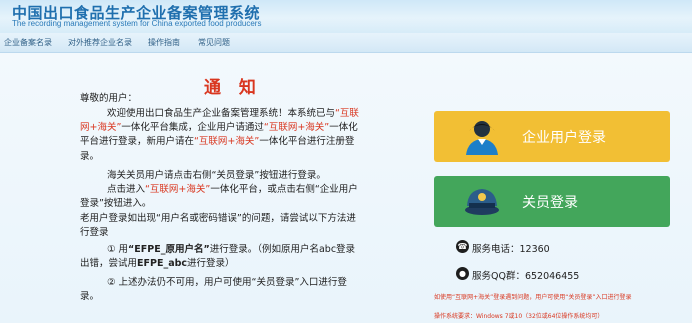  I want to click on nav-item-enterprise-directory: 企业备案名录, so click(28, 42).